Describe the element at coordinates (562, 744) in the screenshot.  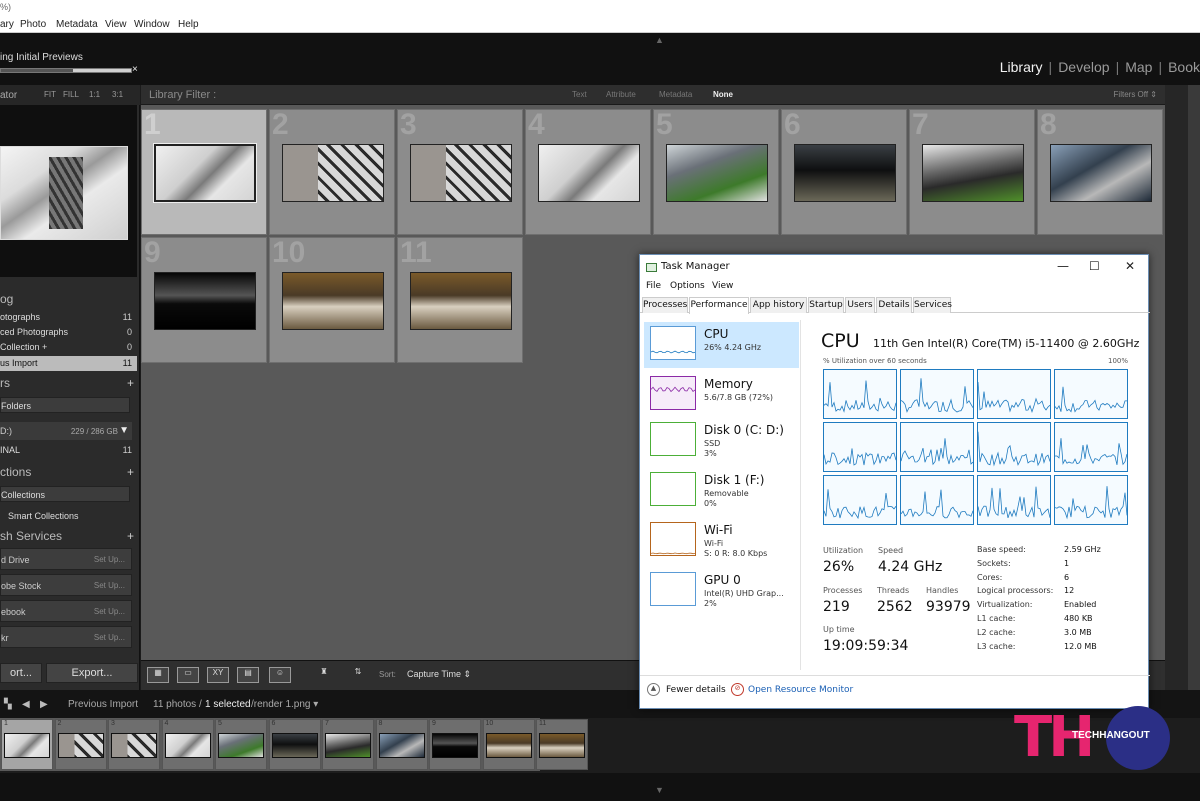
I see `filmstrip-cell: 11` at that location.